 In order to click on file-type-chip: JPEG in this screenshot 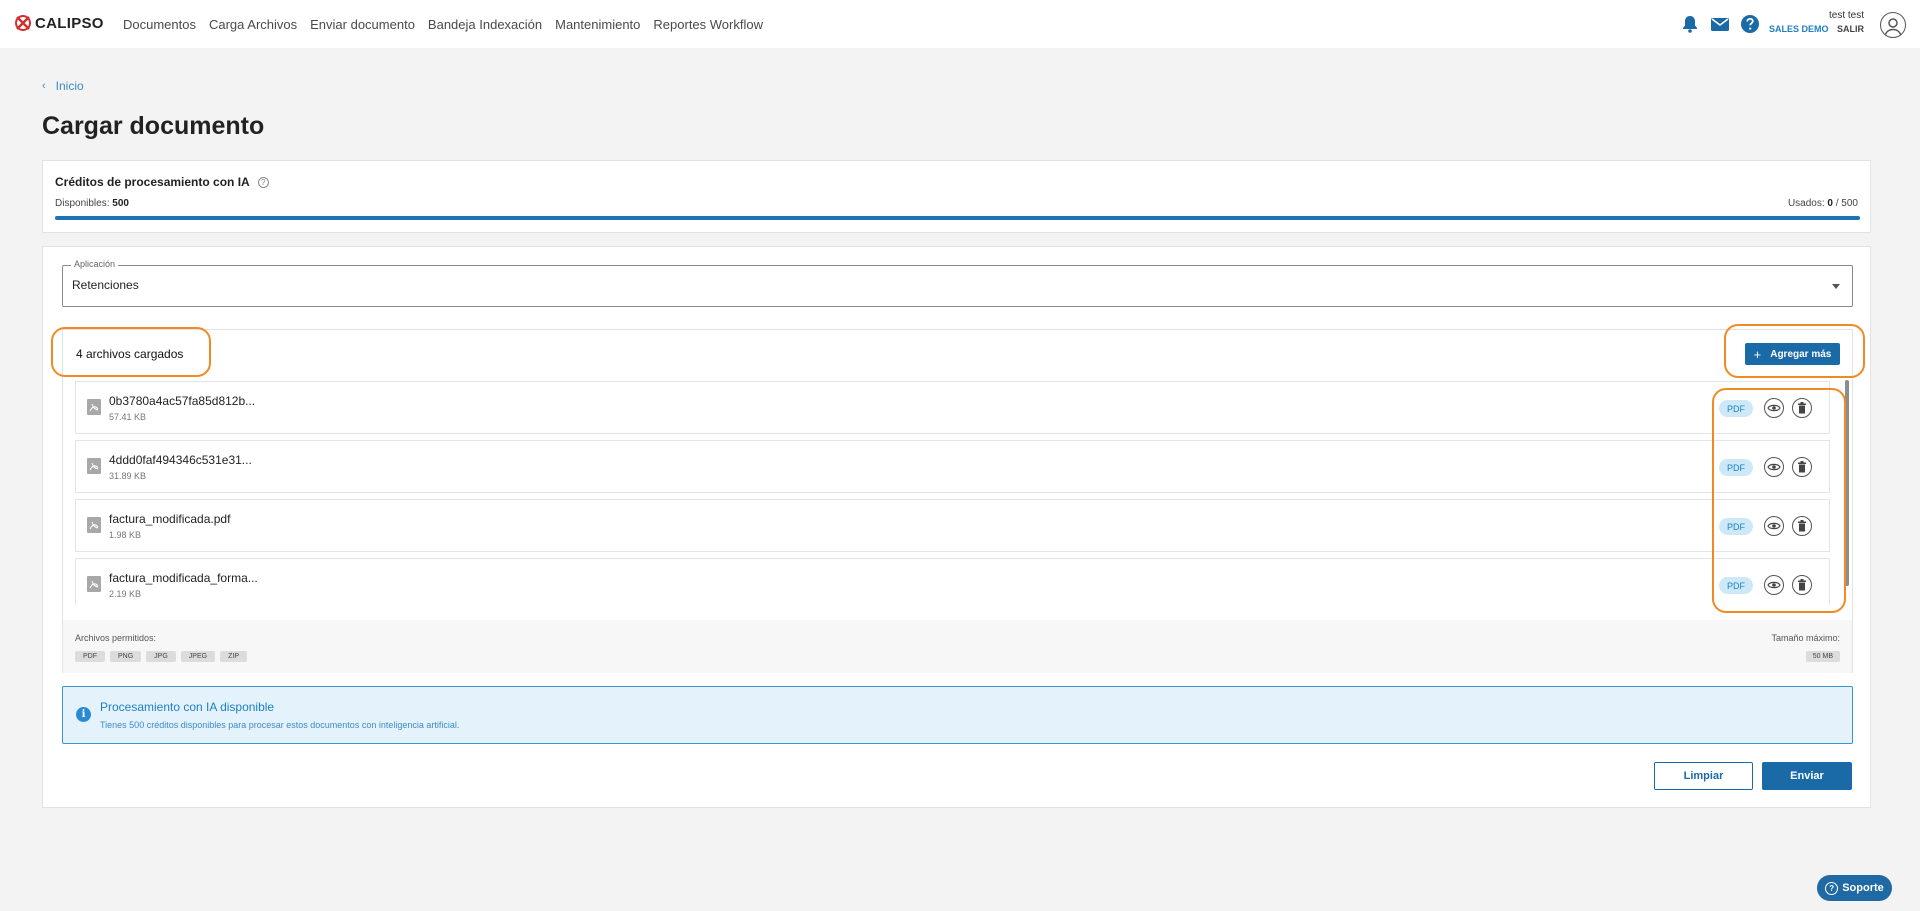, I will do `click(198, 656)`.